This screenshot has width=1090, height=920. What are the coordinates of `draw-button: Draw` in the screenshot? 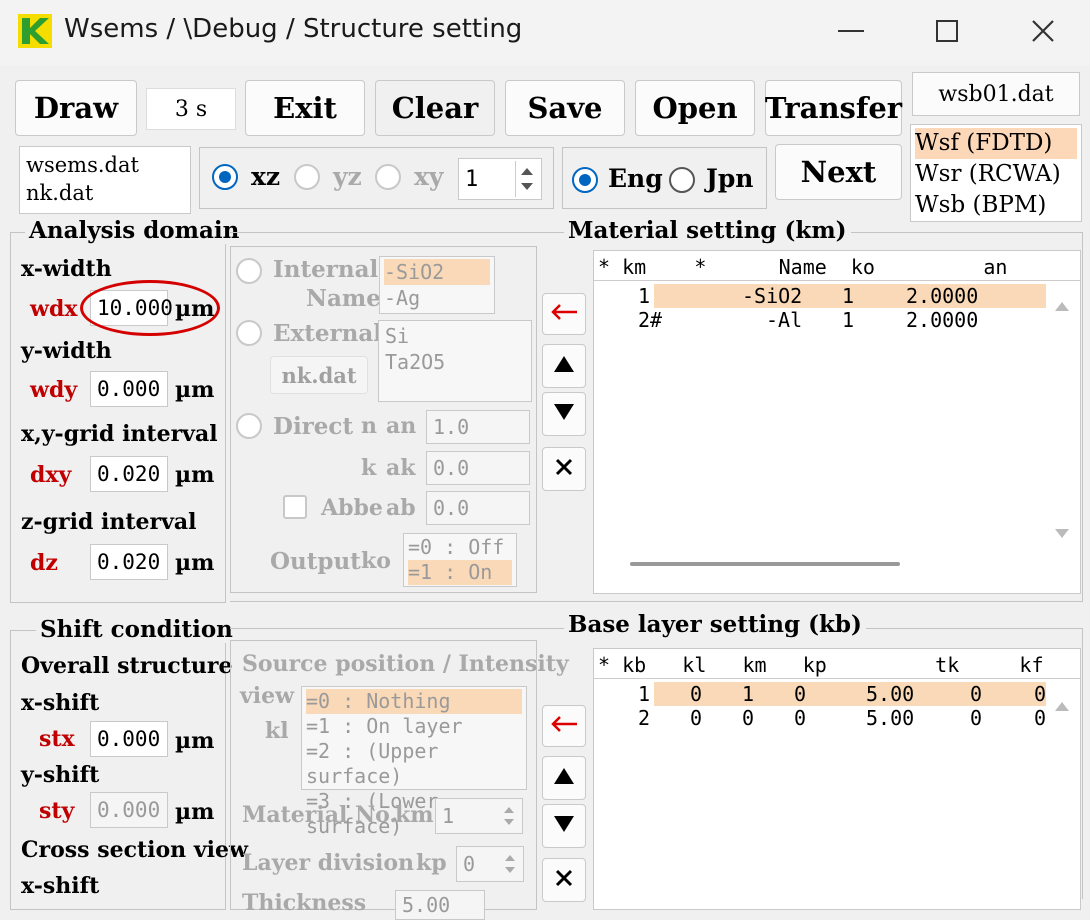 It's located at (76, 108).